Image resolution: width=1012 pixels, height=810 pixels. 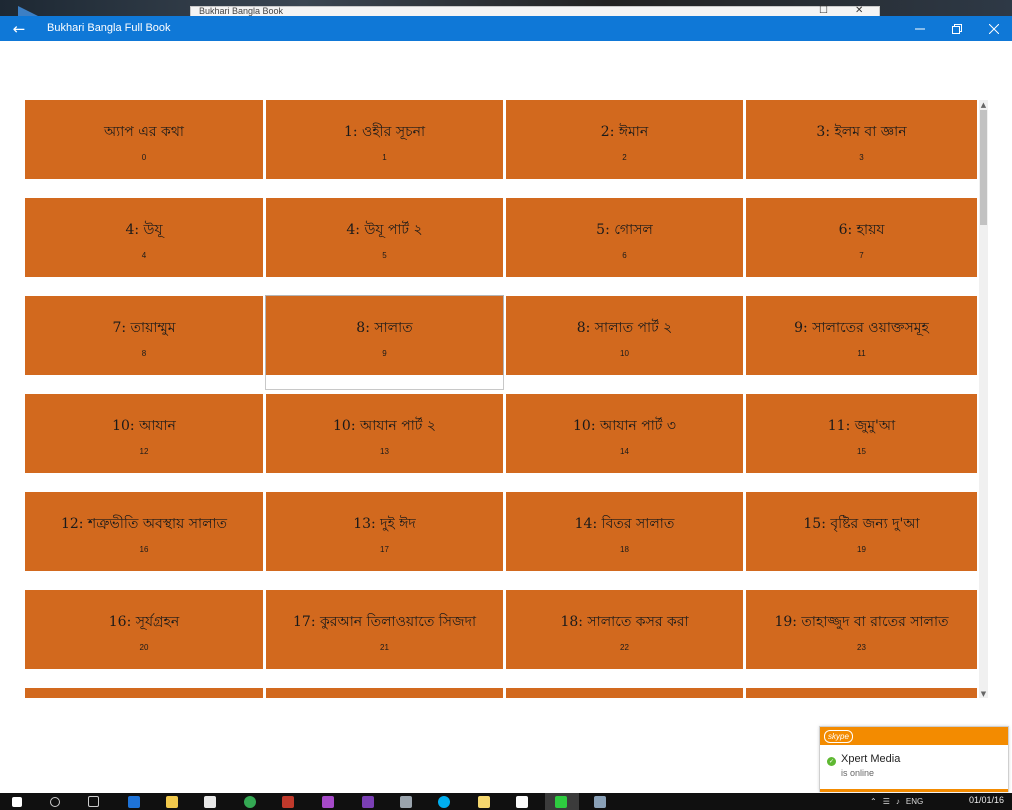 I want to click on search-icon, so click(x=55, y=802).